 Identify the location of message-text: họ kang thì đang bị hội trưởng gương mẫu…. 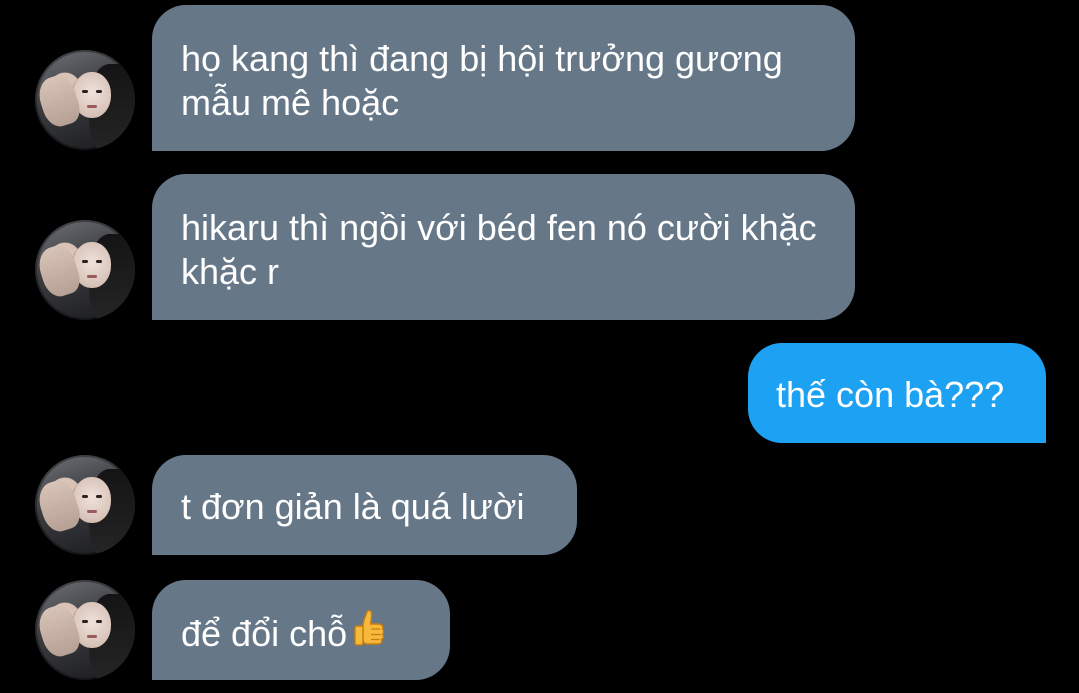
(482, 80).